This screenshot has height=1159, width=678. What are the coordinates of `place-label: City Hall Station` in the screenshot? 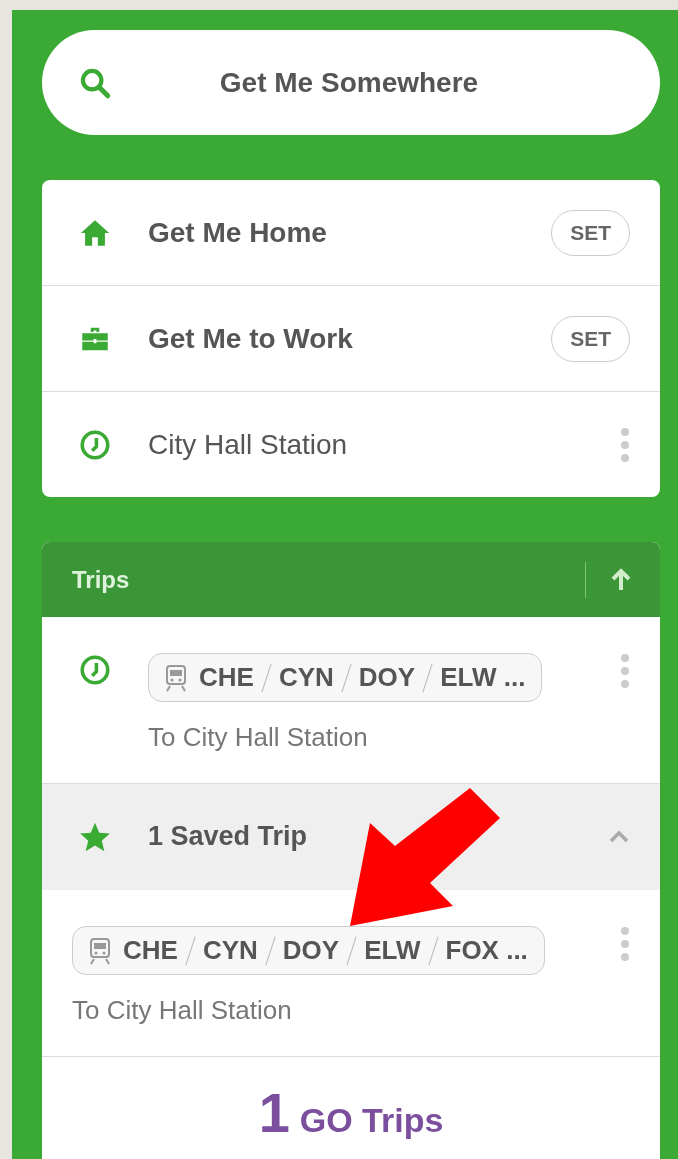 It's located at (366, 444).